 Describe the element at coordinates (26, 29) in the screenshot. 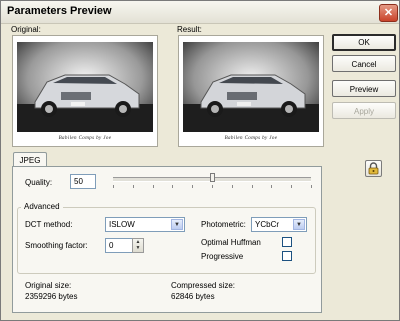

I see `original-label: Original:` at that location.